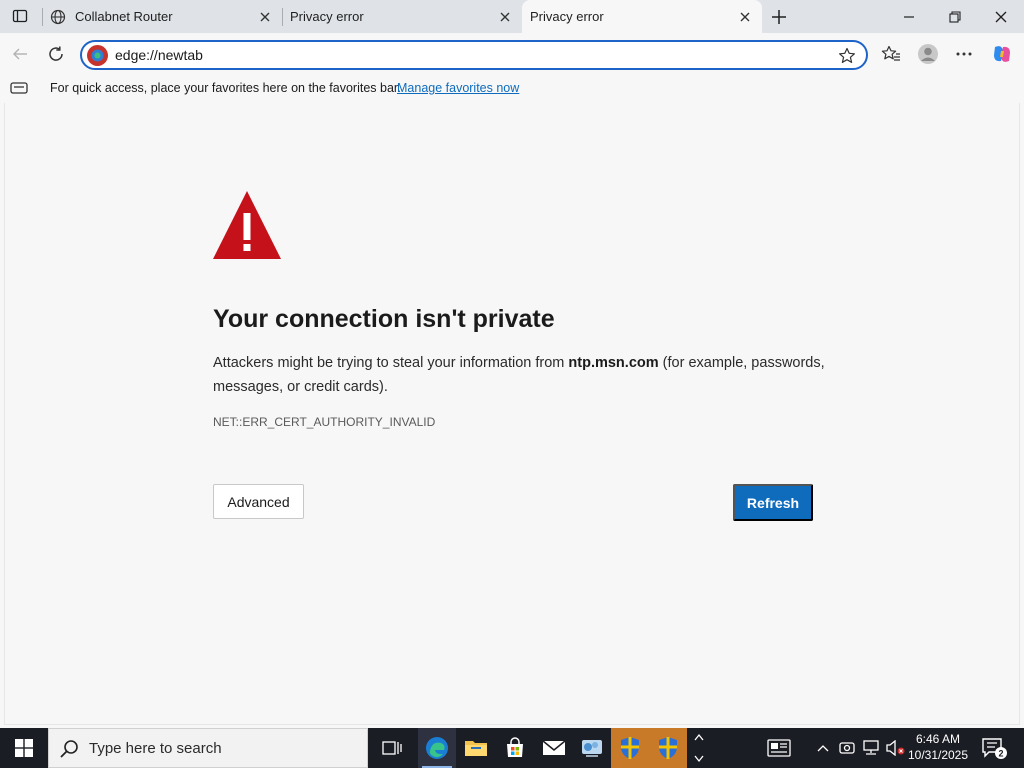  I want to click on arrow-left-icon, so click(19, 54).